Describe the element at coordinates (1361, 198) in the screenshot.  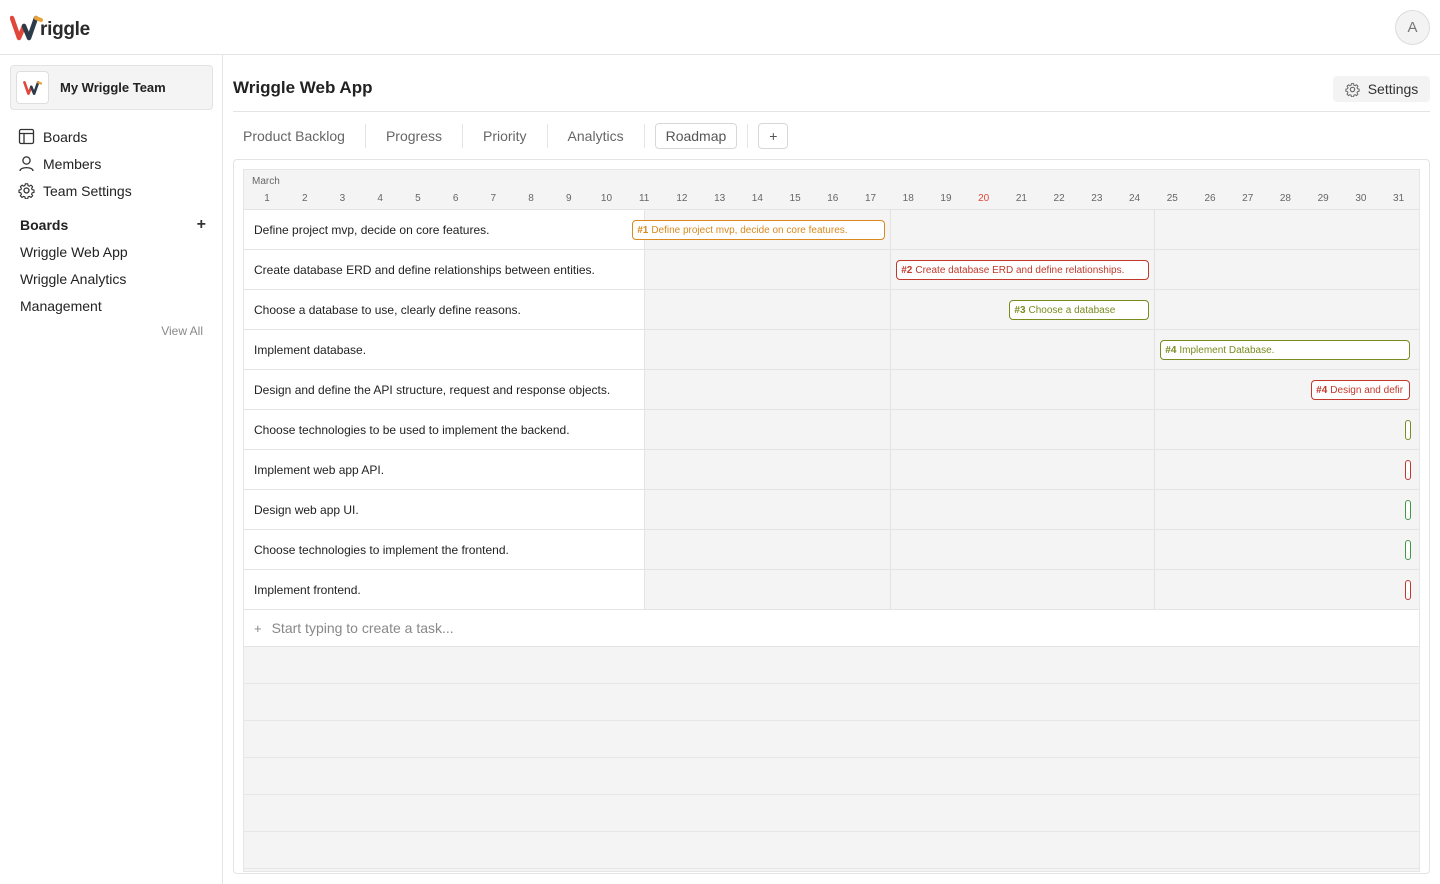
I see `day-label: 30` at that location.